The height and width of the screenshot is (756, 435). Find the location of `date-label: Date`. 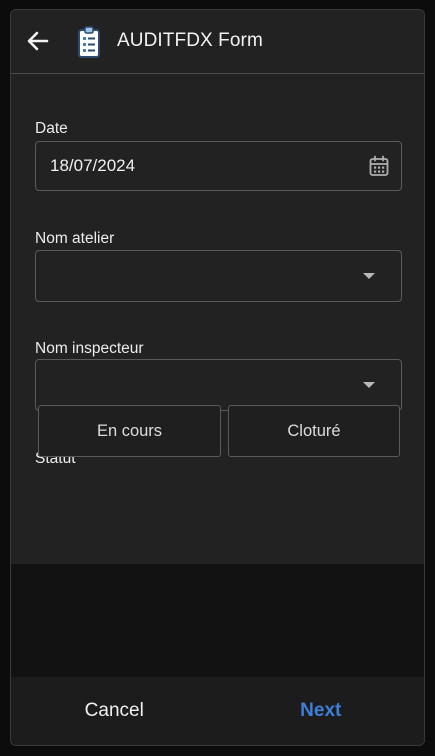

date-label: Date is located at coordinates (51, 128).